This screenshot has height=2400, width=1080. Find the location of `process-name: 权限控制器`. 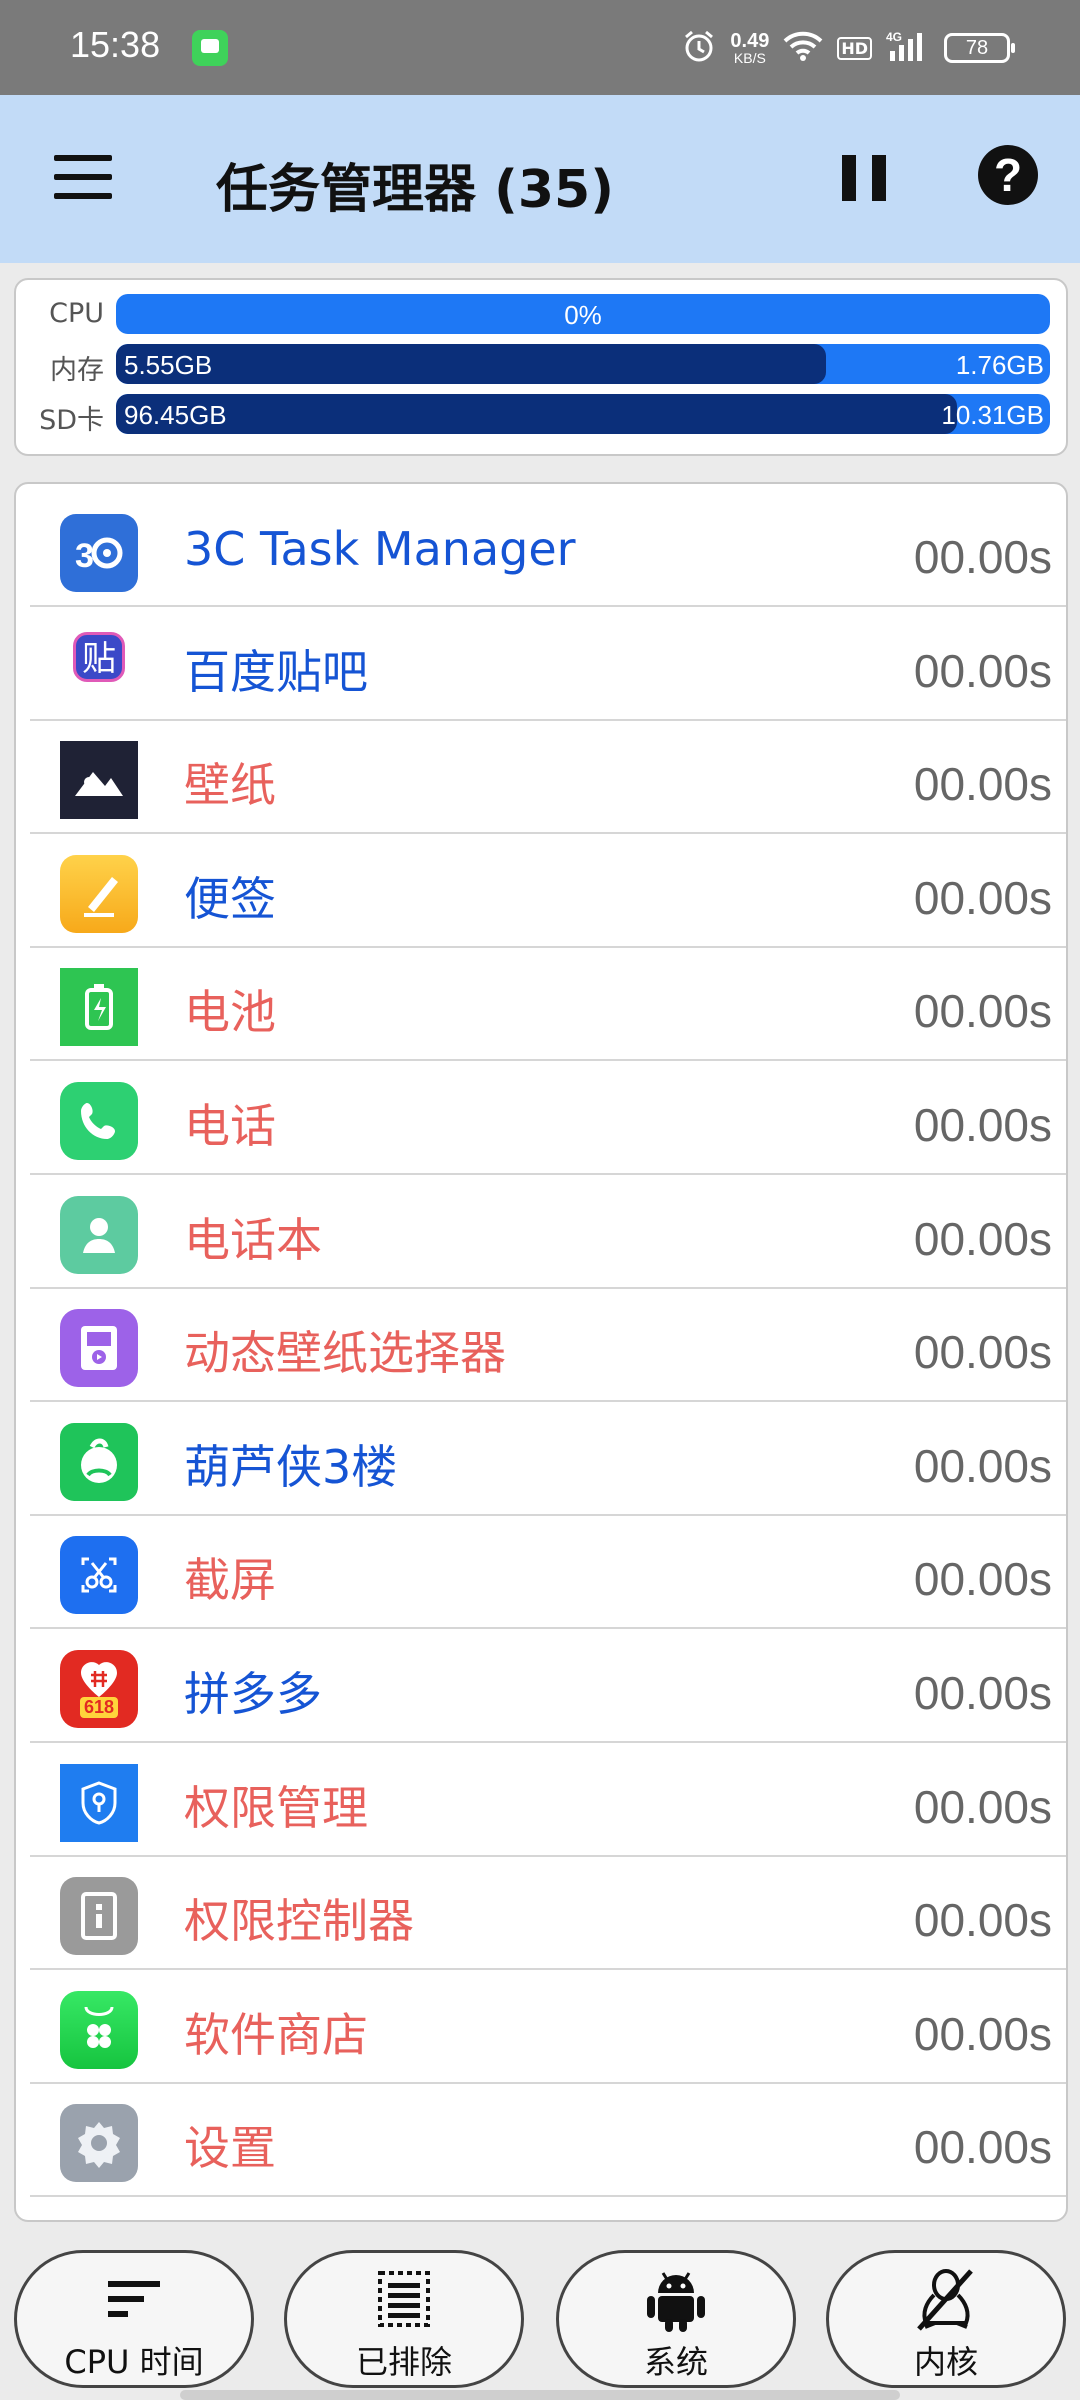

process-name: 权限控制器 is located at coordinates (299, 1921).